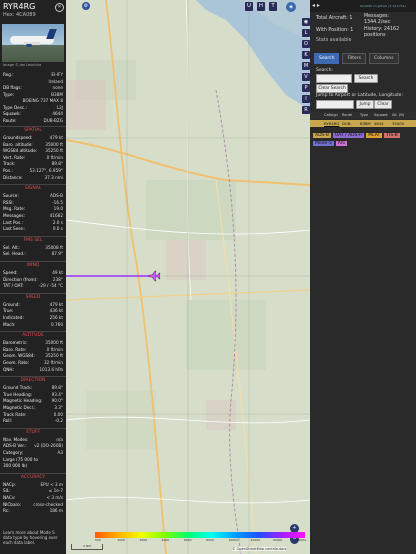  Describe the element at coordinates (33, 379) in the screenshot. I see `section-direction: DIRECTION` at that location.